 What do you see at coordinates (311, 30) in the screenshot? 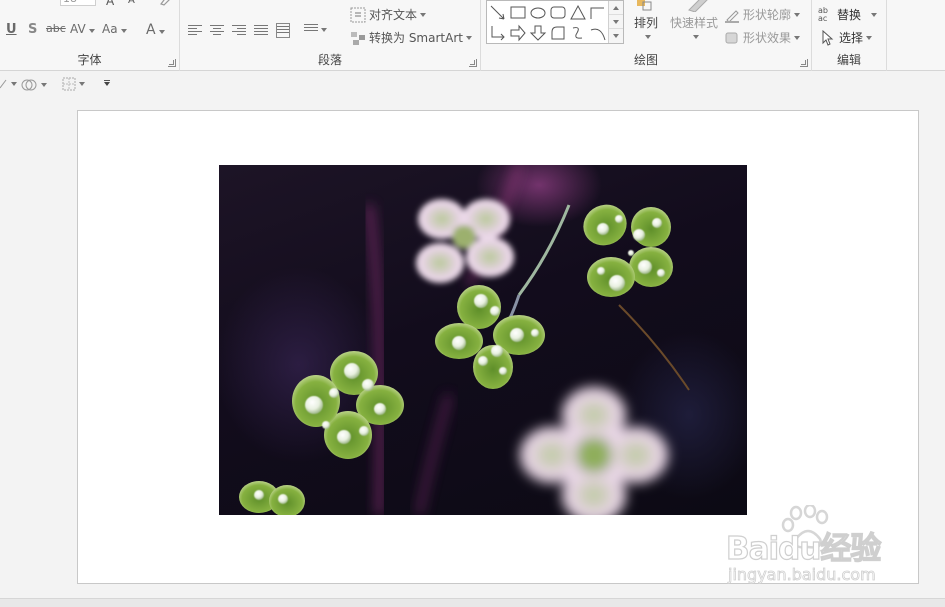
I see `text-direction-icon` at bounding box center [311, 30].